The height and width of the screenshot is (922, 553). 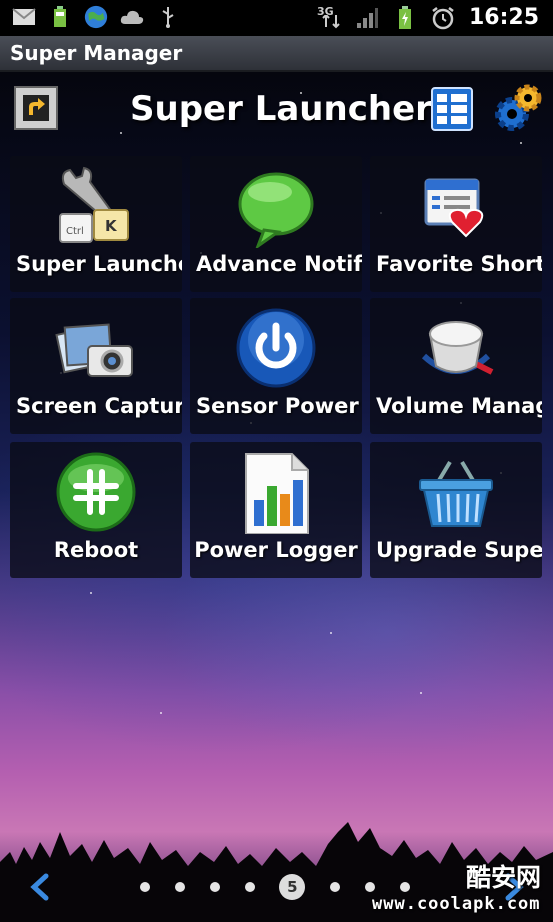 I want to click on previous-page-button, so click(x=41, y=887).